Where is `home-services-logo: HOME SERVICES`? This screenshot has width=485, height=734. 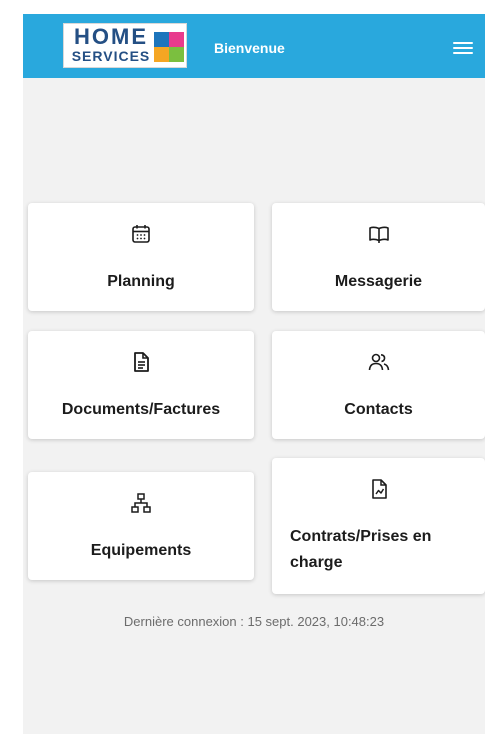
home-services-logo: HOME SERVICES is located at coordinates (125, 45).